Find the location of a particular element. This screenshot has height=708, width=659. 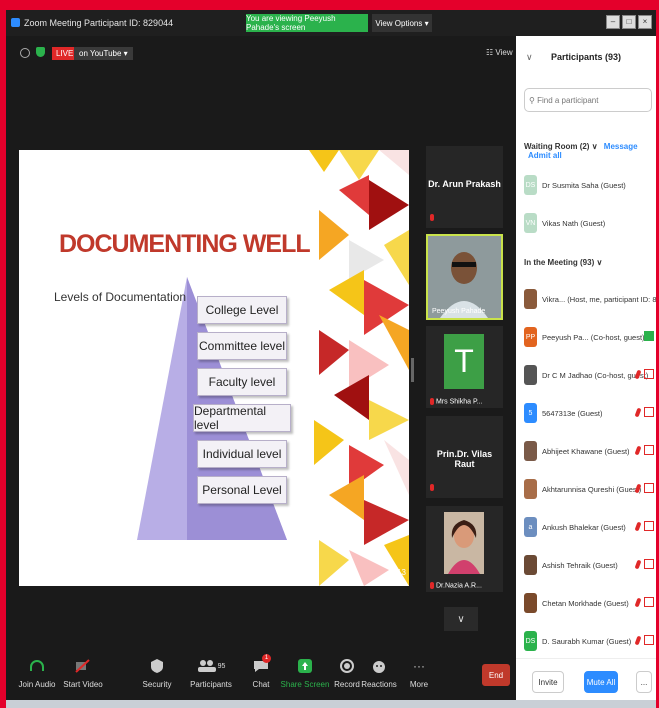

share-indicator-icon is located at coordinates (647, 337).